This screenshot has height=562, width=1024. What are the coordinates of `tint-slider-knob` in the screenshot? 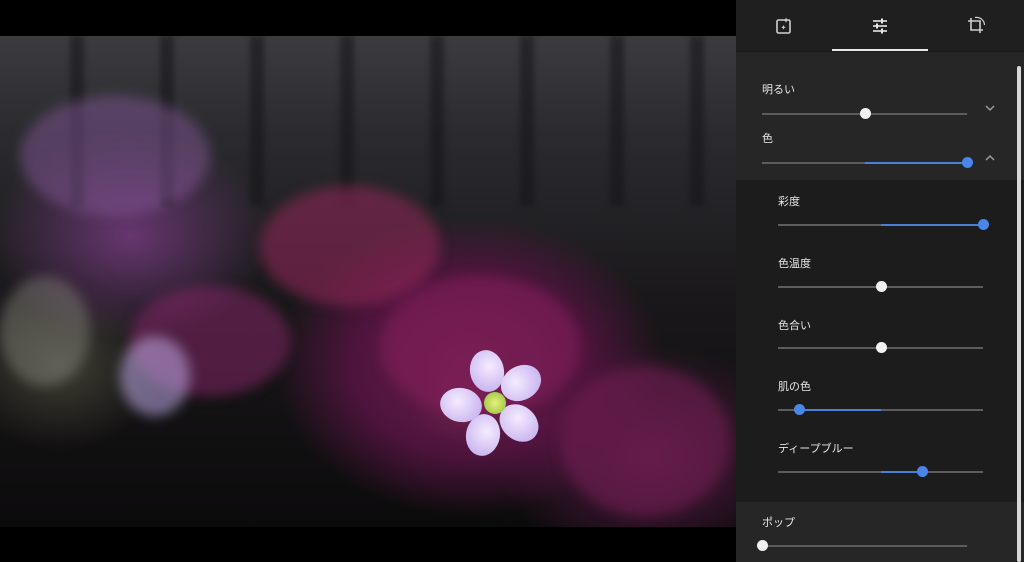 It's located at (881, 347).